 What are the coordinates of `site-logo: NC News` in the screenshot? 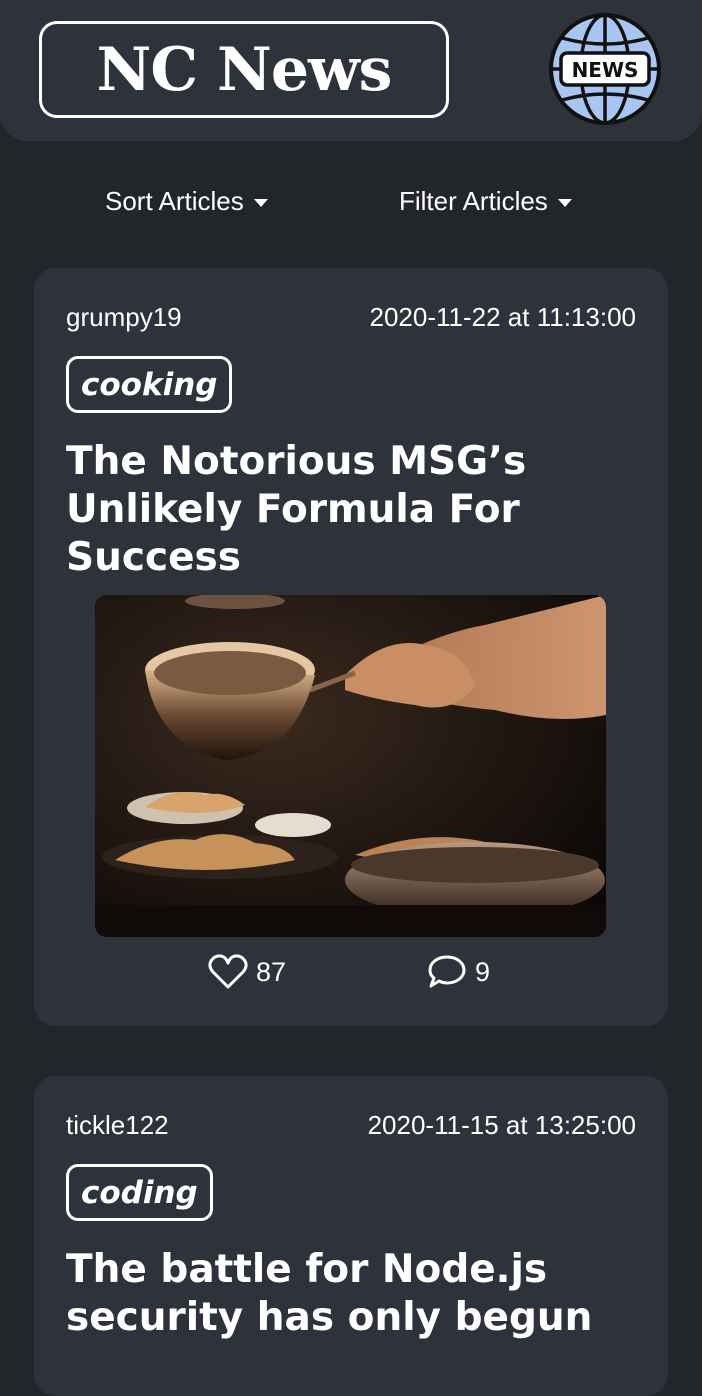 It's located at (244, 69).